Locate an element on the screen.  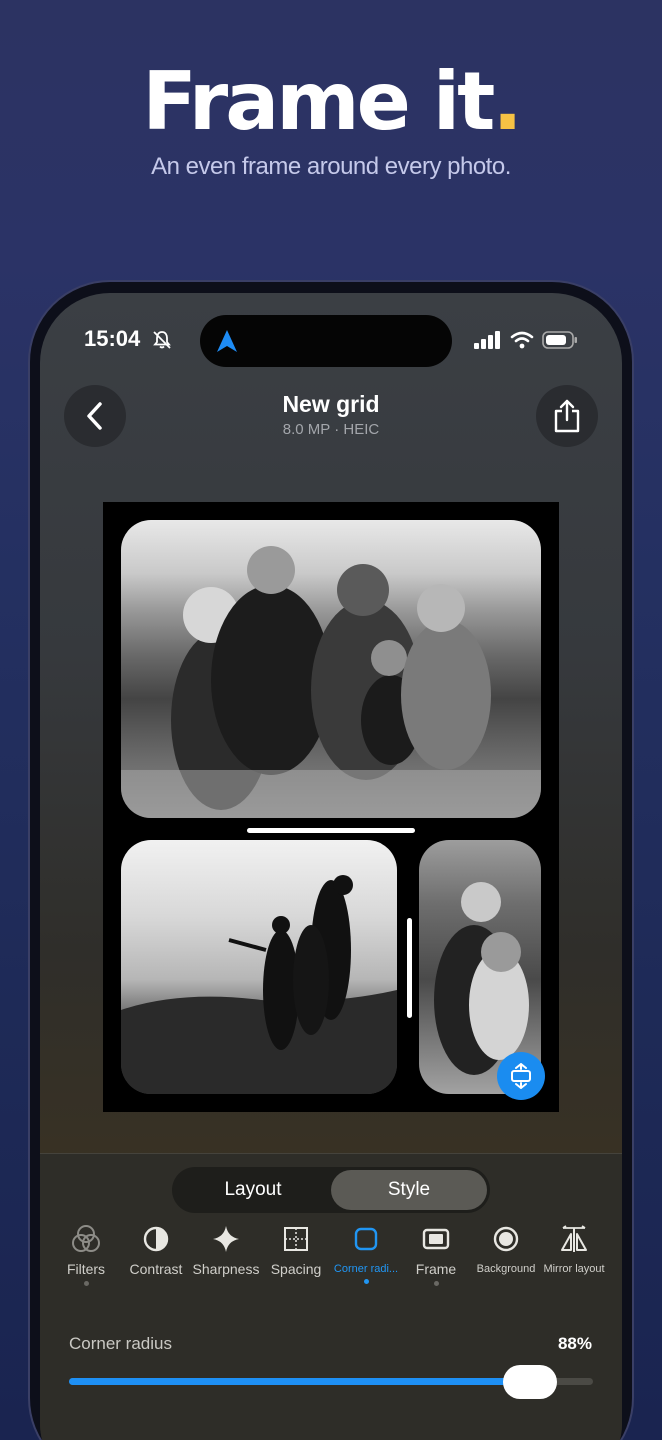
cellular-signal-icon is located at coordinates (487, 340).